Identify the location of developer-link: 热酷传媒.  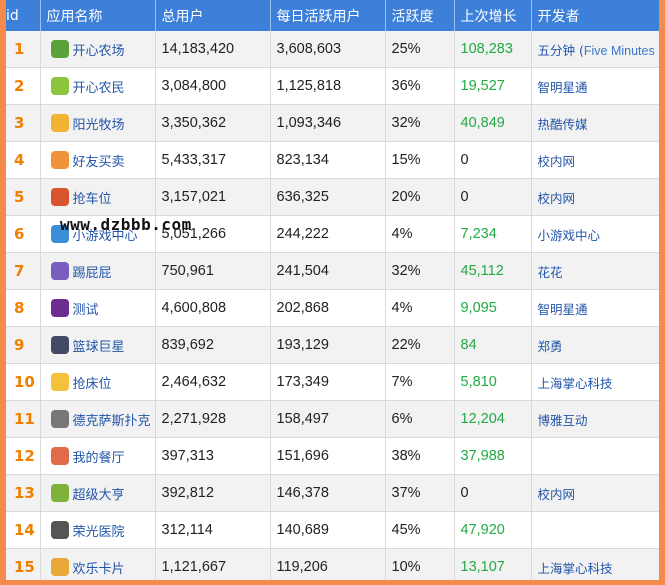
(563, 124).